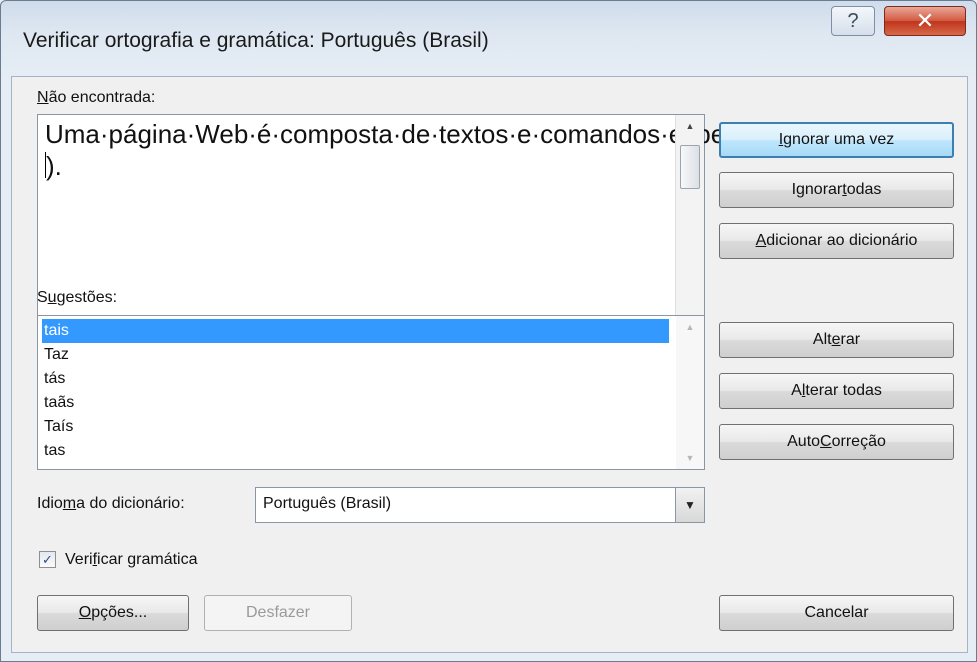 This screenshot has height=662, width=977. Describe the element at coordinates (355, 403) in the screenshot. I see `suggestion-item: taãs` at that location.